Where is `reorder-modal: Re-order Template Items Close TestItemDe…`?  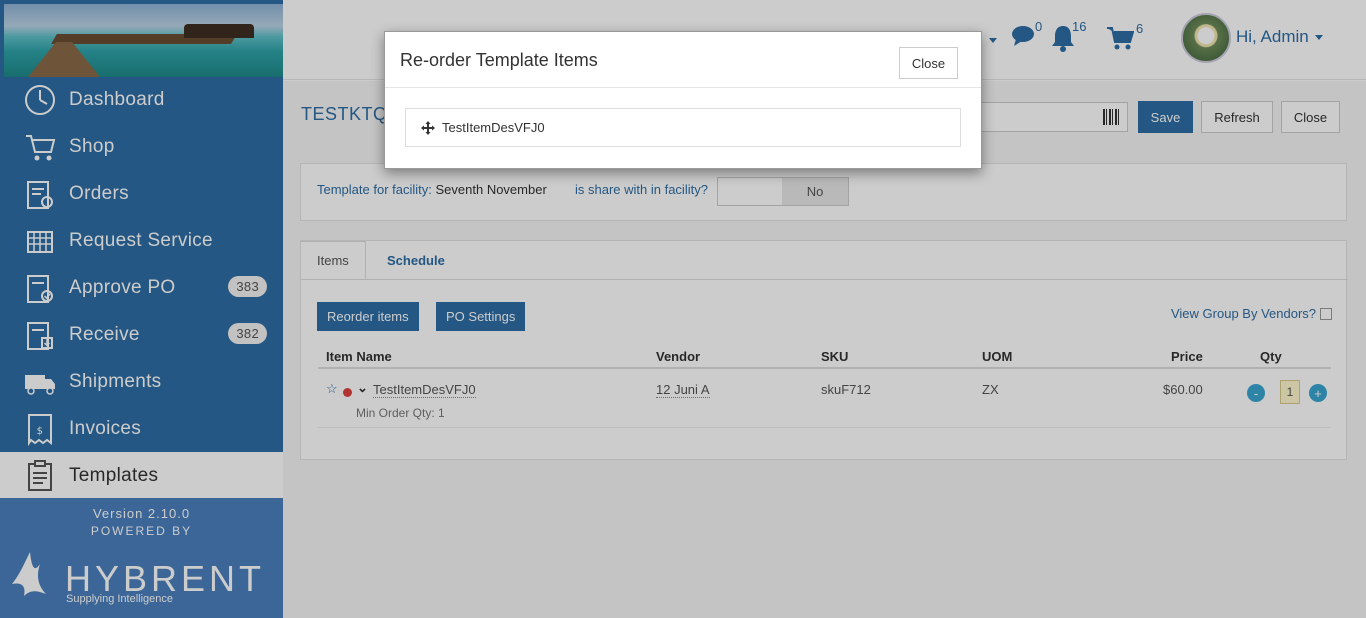 reorder-modal: Re-order Template Items Close TestItemDe… is located at coordinates (683, 100).